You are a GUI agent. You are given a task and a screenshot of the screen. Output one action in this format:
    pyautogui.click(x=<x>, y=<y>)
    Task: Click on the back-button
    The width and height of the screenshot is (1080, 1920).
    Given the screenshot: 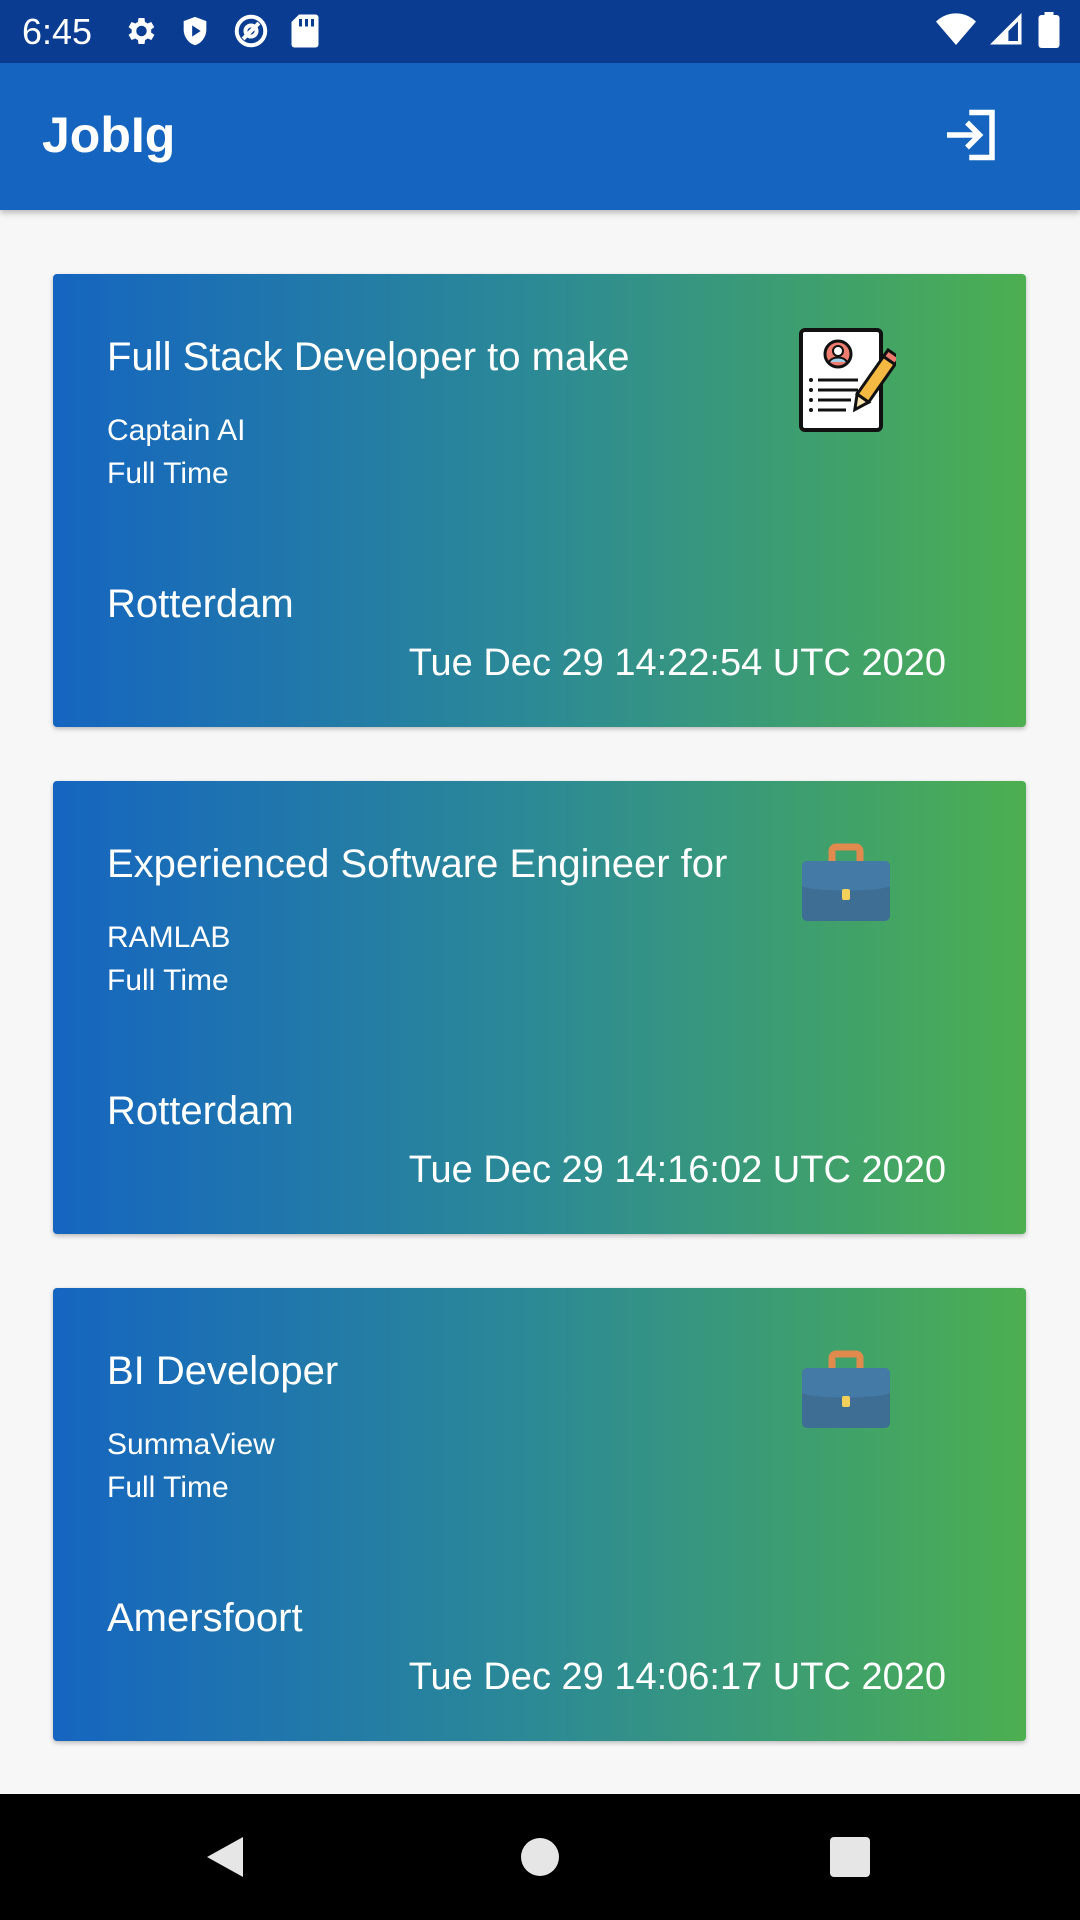 What is the action you would take?
    pyautogui.click(x=225, y=1857)
    